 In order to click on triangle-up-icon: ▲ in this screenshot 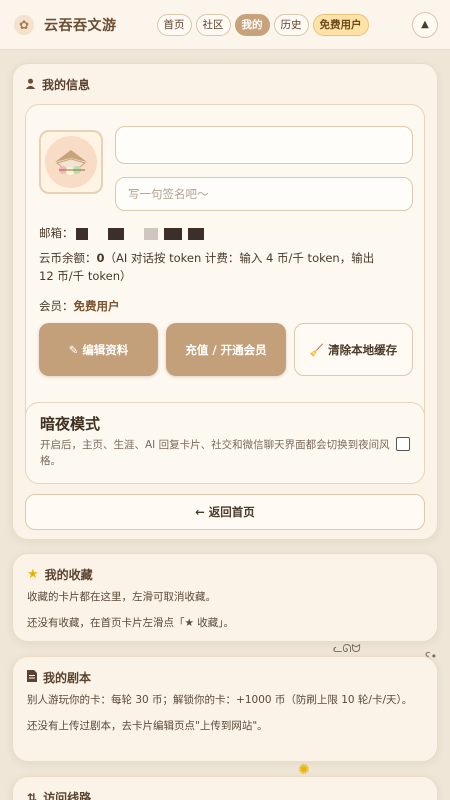, I will do `click(425, 24)`.